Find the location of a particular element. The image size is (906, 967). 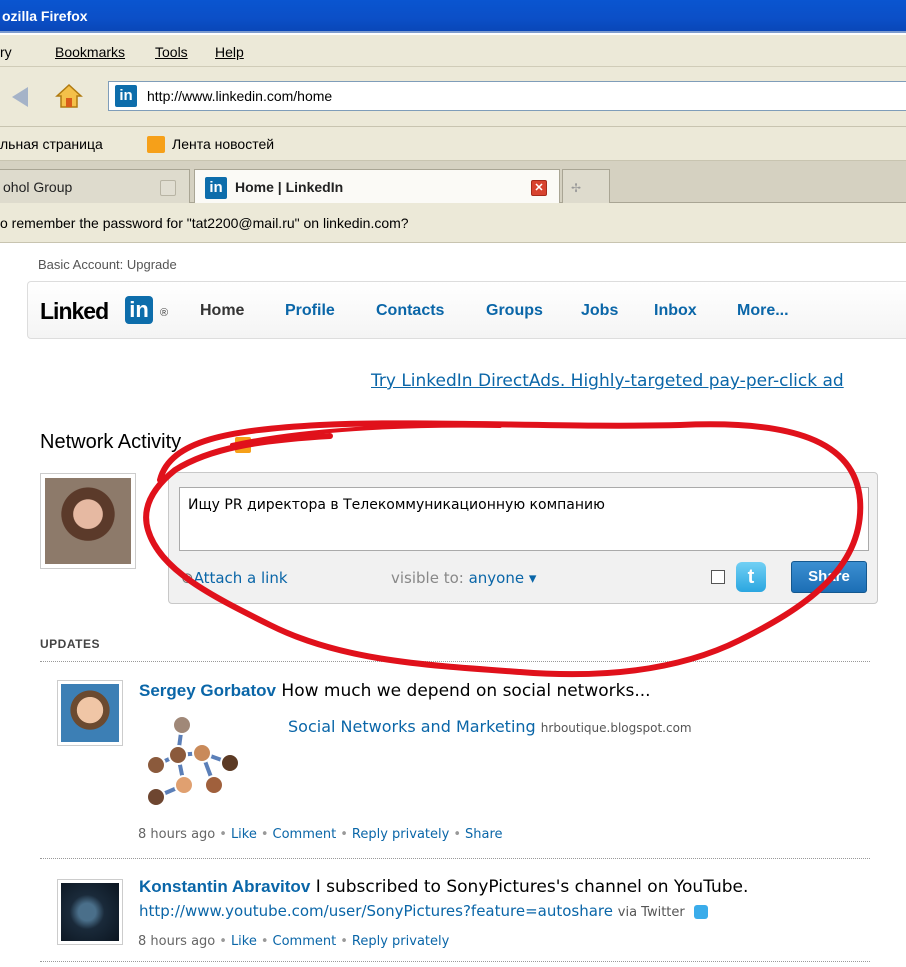

tab-close-icon: ✕ is located at coordinates (539, 188).